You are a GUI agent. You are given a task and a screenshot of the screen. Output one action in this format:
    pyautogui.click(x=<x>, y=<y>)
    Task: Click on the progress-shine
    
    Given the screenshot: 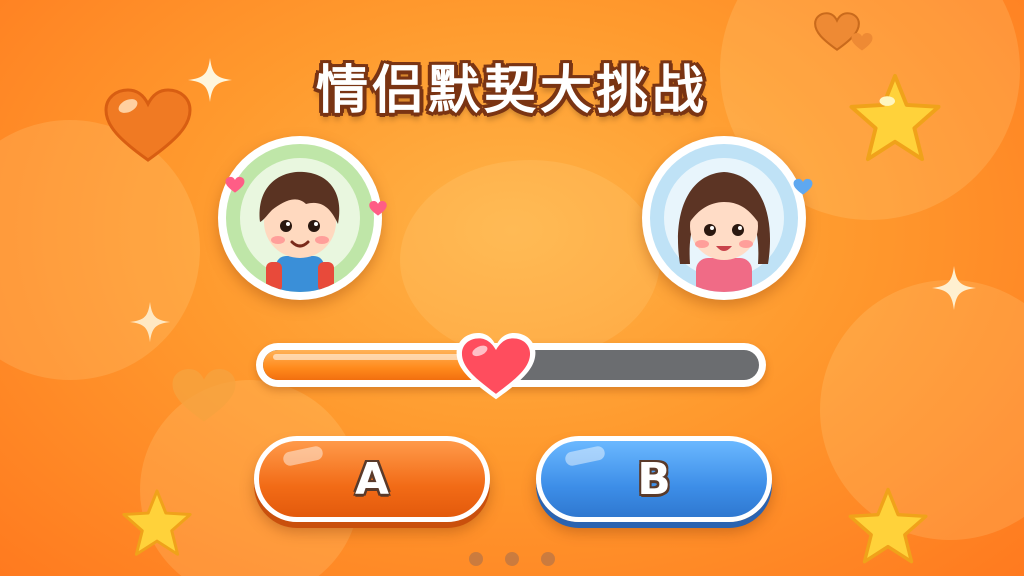 What is the action you would take?
    pyautogui.click(x=375, y=357)
    